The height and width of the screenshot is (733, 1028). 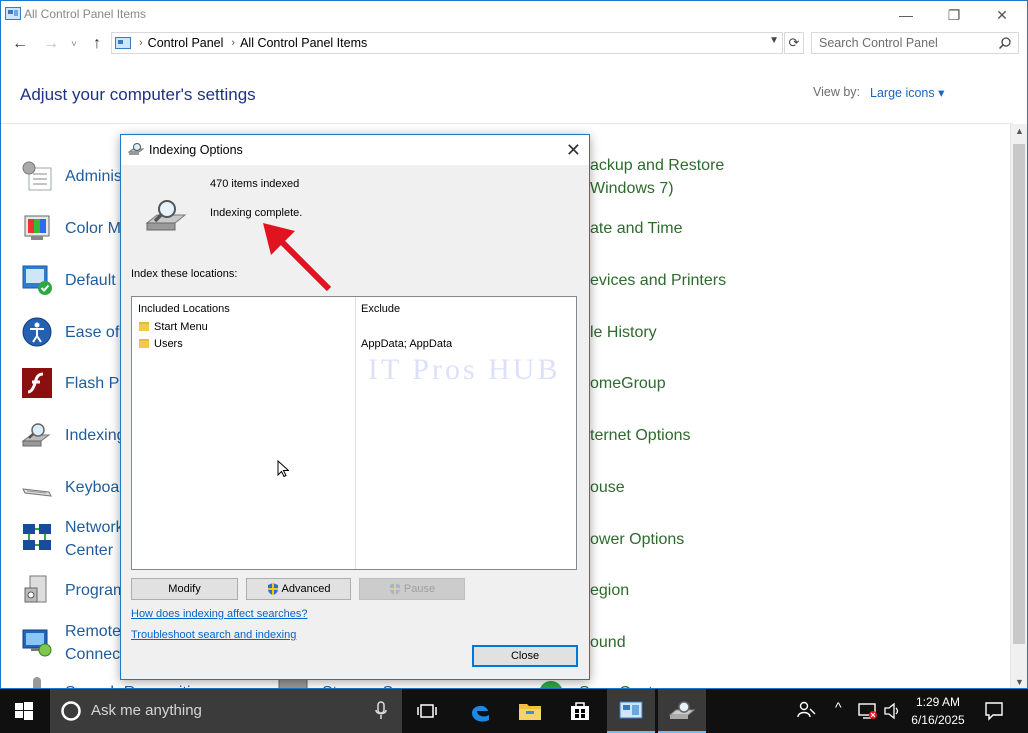 What do you see at coordinates (1019, 394) in the screenshot?
I see `scrollbar-thumb` at bounding box center [1019, 394].